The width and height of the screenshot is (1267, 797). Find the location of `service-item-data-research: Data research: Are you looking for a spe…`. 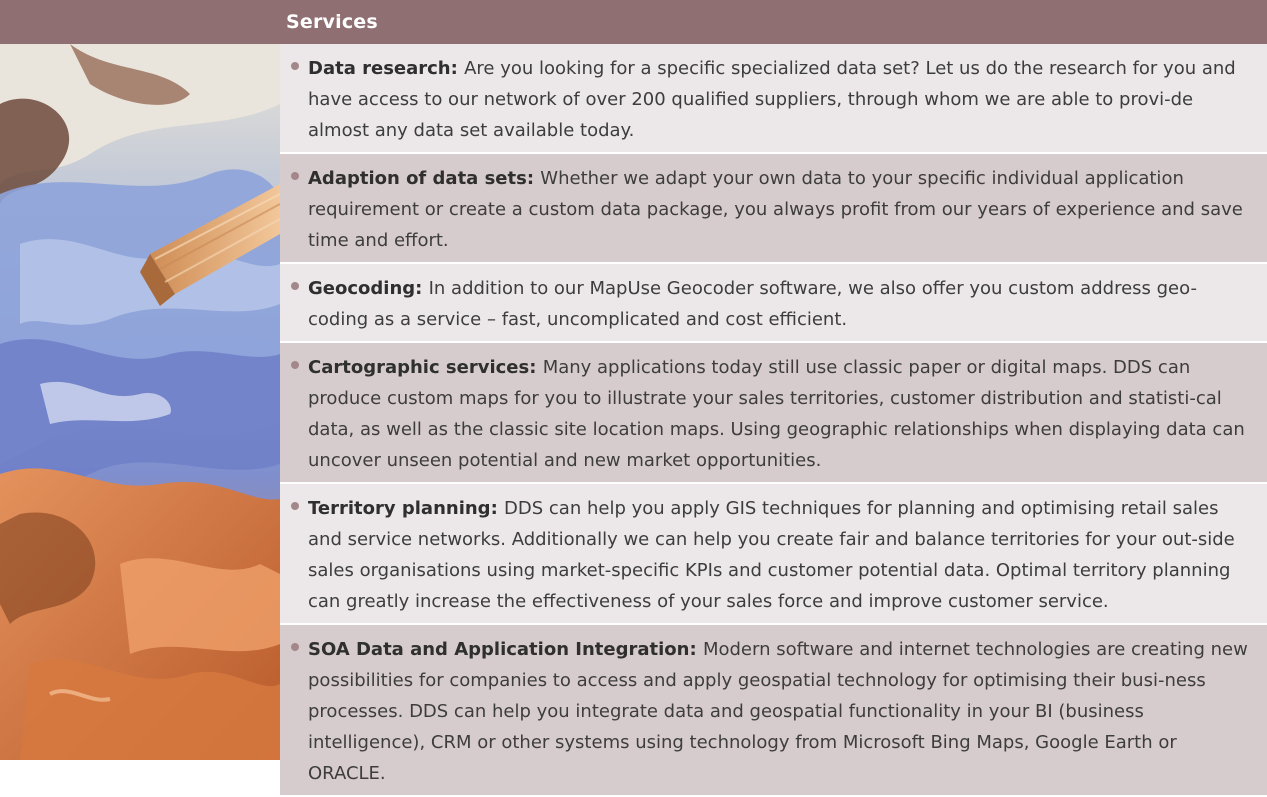

service-item-data-research: Data research: Are you looking for a spe… is located at coordinates (773, 99).